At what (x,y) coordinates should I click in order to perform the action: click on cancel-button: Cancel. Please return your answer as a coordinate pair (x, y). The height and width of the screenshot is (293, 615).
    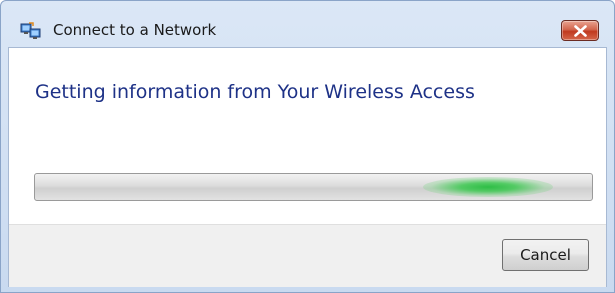
    Looking at the image, I should click on (545, 255).